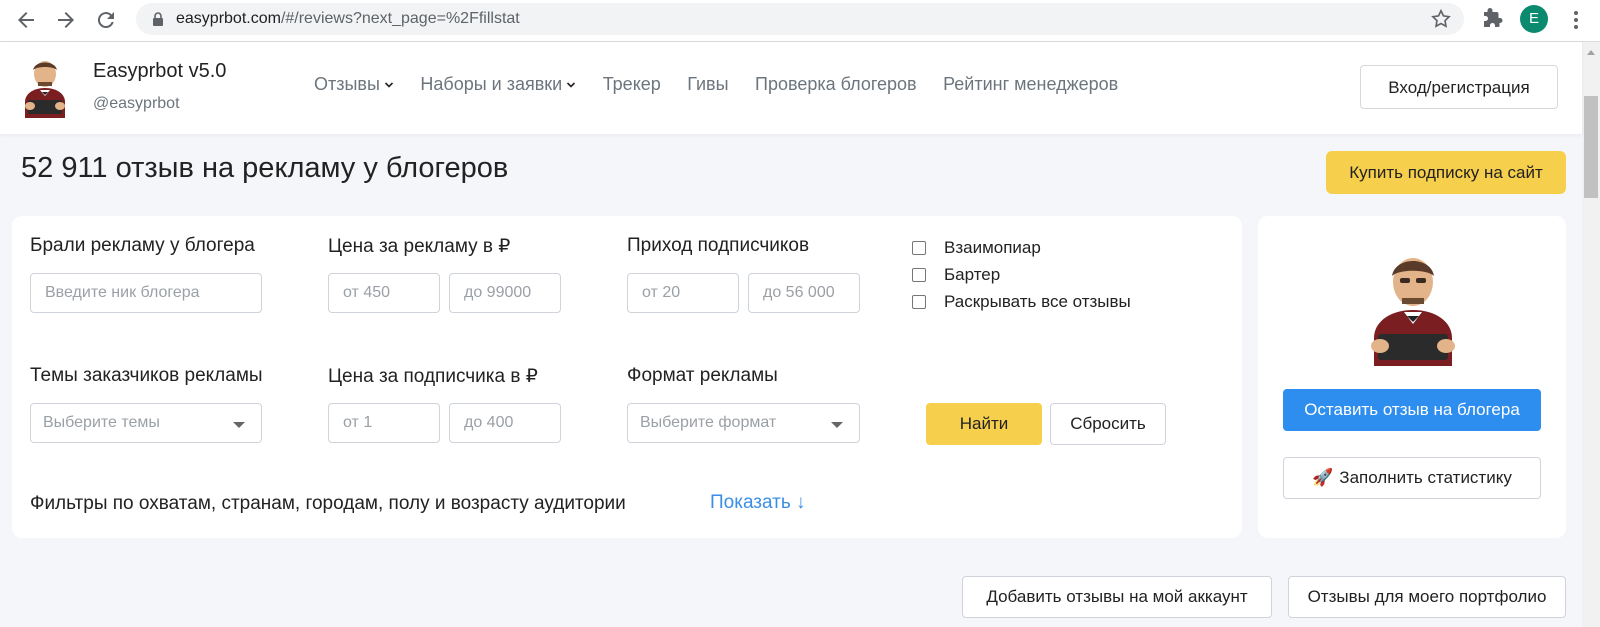  Describe the element at coordinates (1425, 477) in the screenshot. I see `fill-statistics-label: Заполнить статистику` at that location.